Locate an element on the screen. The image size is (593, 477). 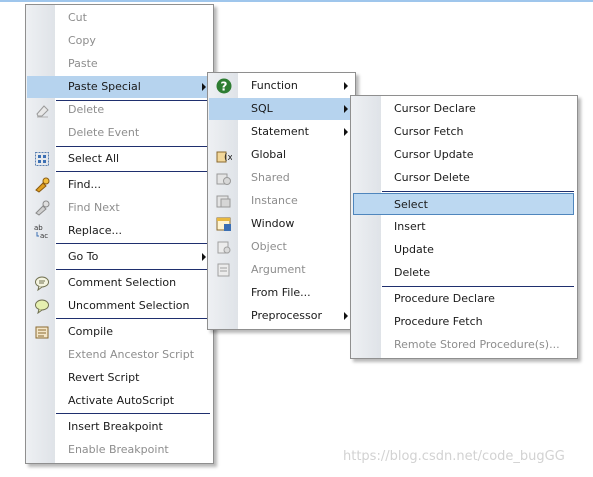
menu-item-select: Select is located at coordinates (463, 204).